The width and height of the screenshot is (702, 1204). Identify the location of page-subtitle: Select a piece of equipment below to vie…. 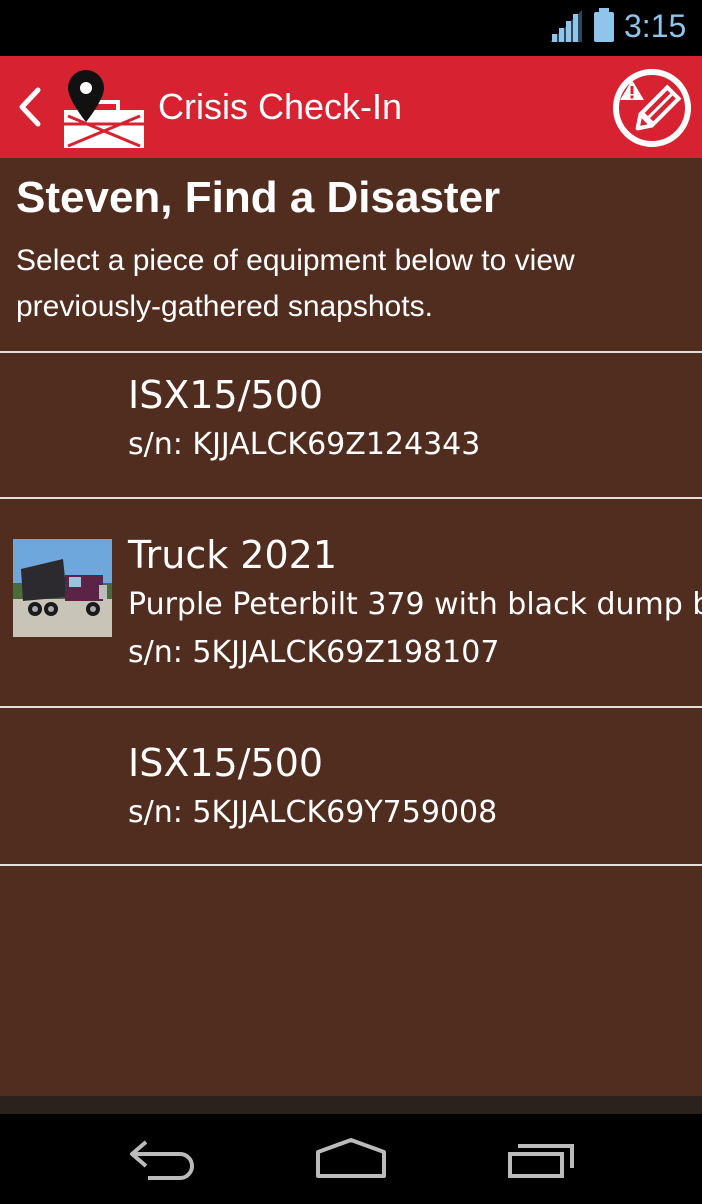
(351, 284).